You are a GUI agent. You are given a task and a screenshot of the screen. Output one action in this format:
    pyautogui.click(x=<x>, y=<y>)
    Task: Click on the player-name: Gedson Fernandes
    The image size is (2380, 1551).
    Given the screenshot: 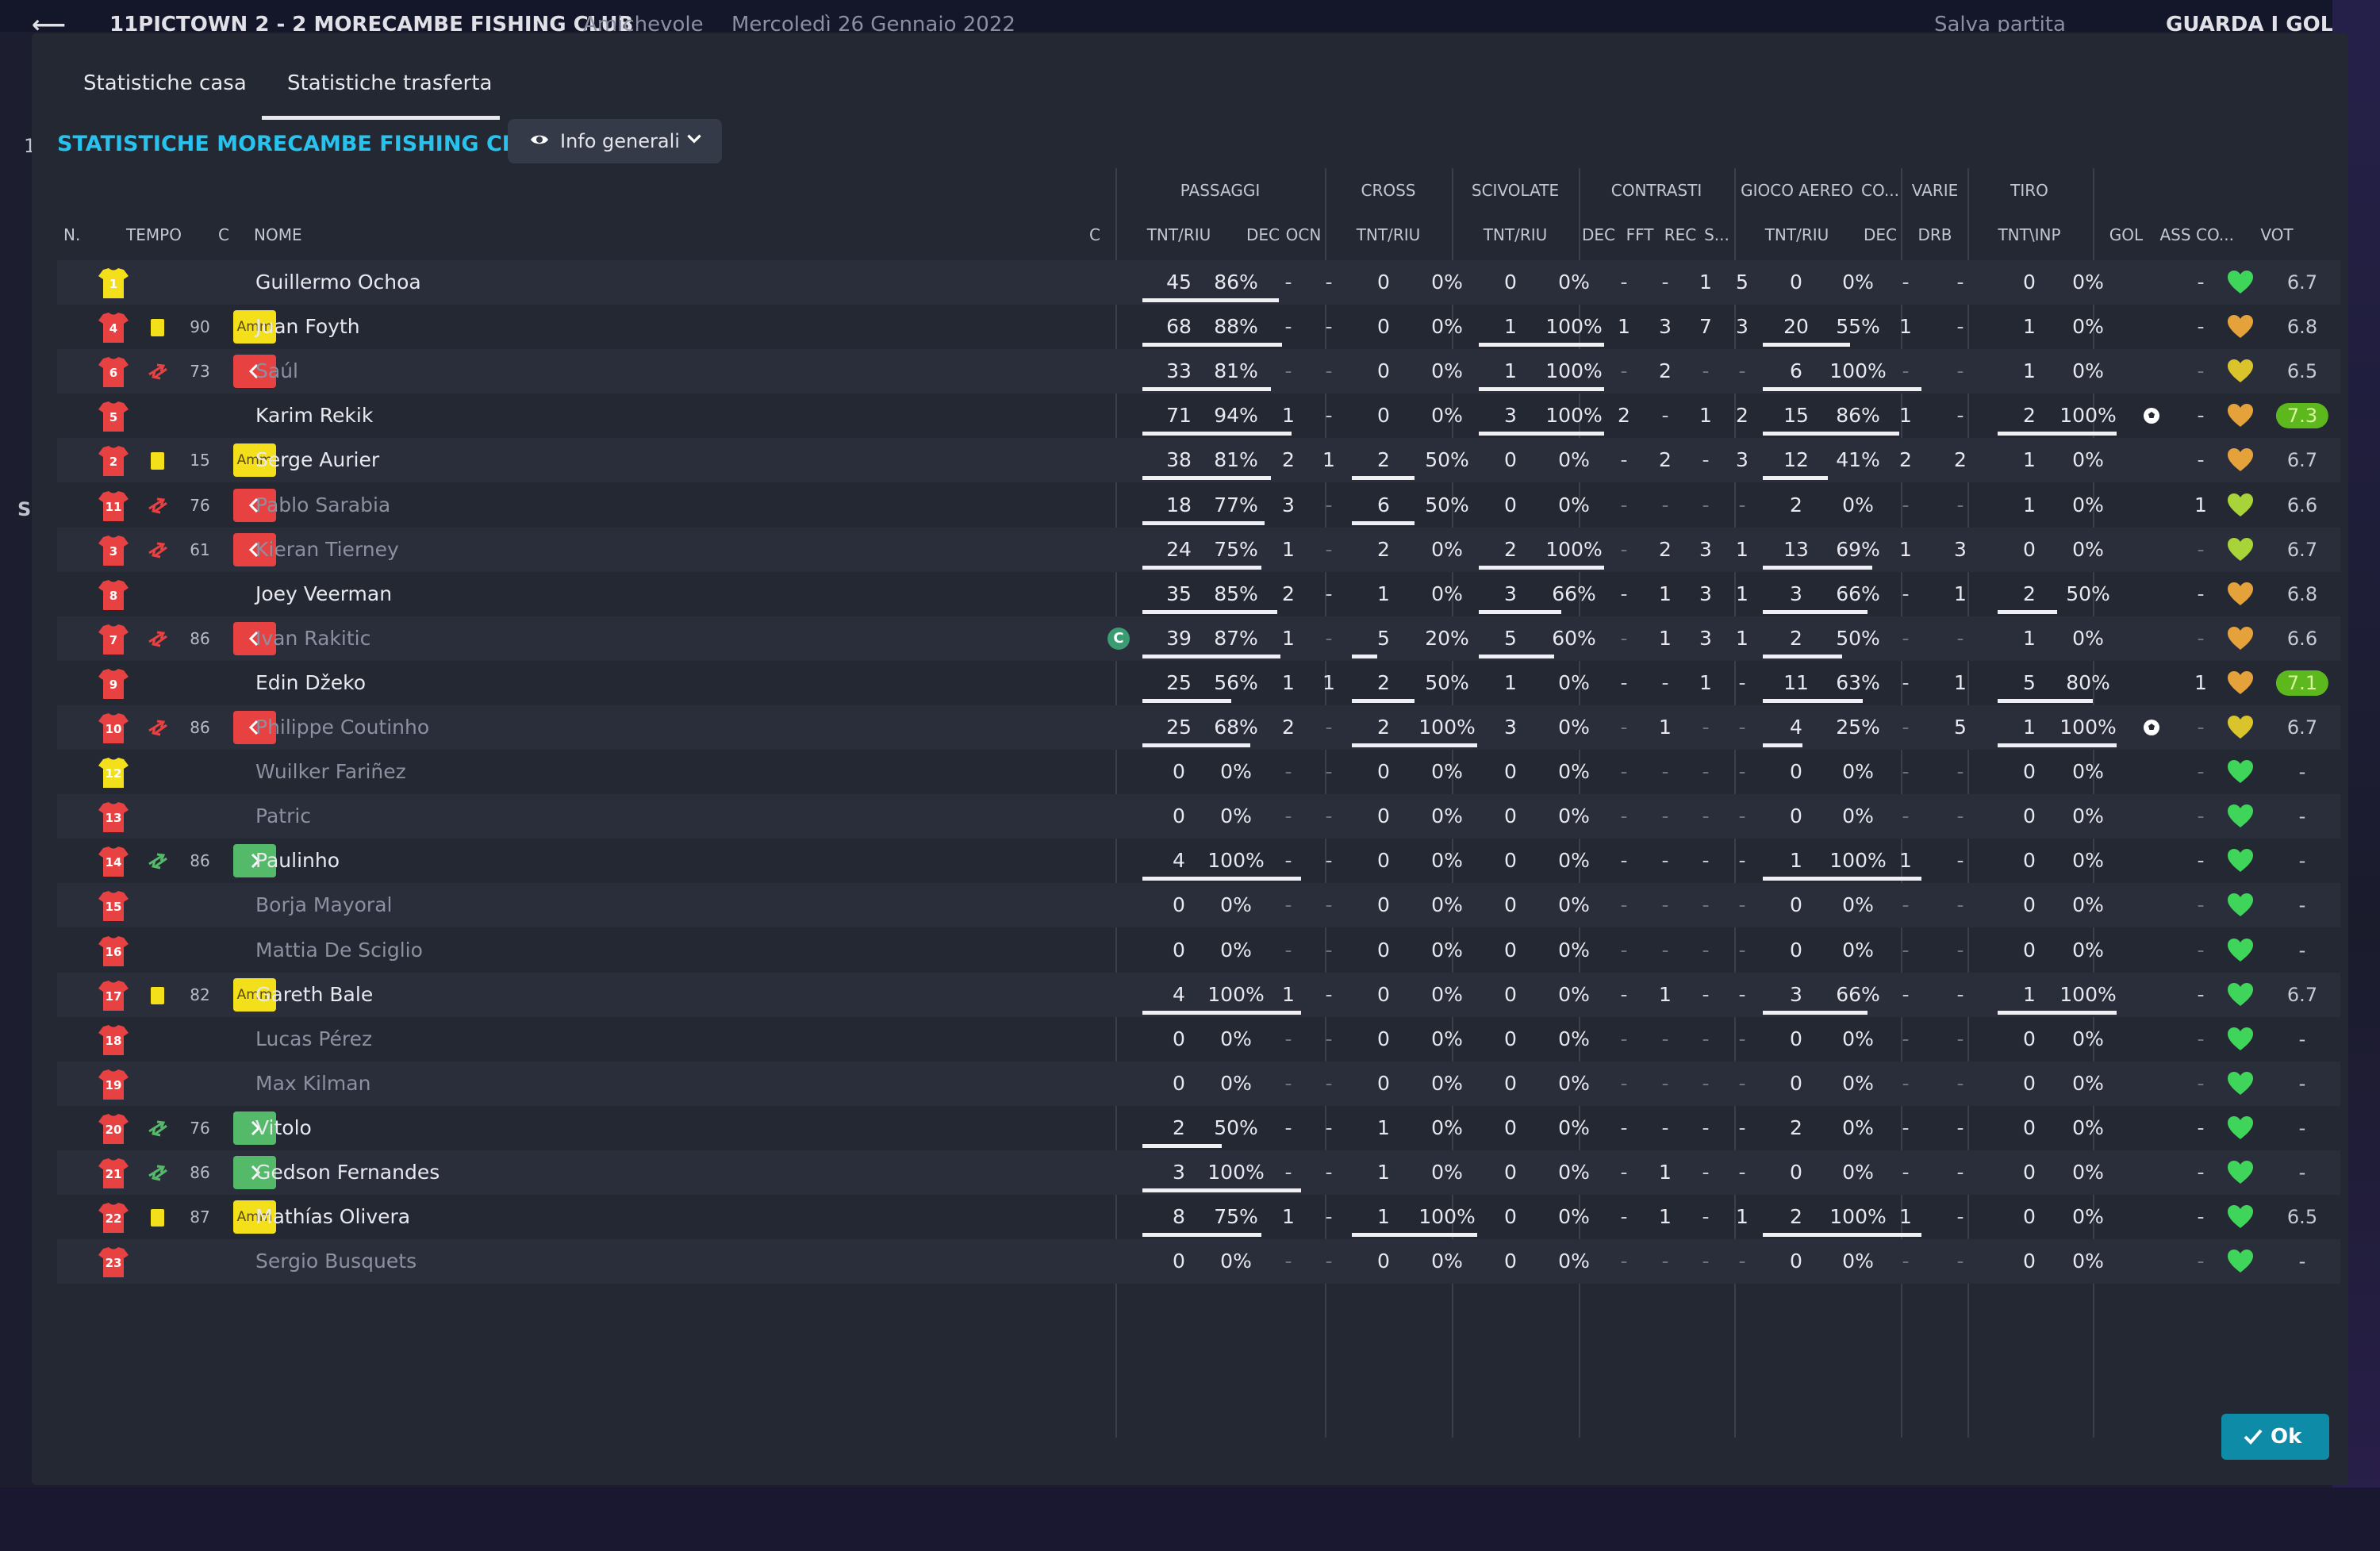 What is the action you would take?
    pyautogui.click(x=347, y=1172)
    